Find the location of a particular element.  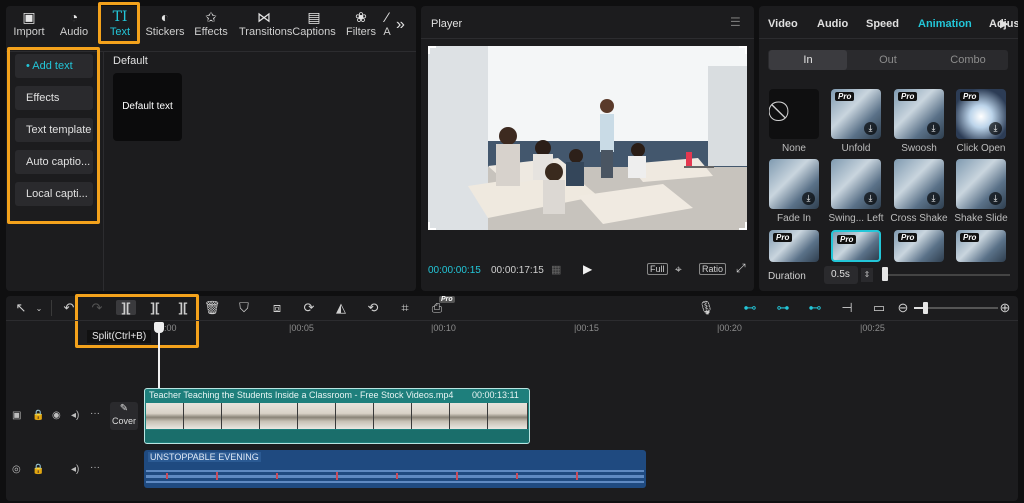

ratio-button: Ratio is located at coordinates (713, 269).